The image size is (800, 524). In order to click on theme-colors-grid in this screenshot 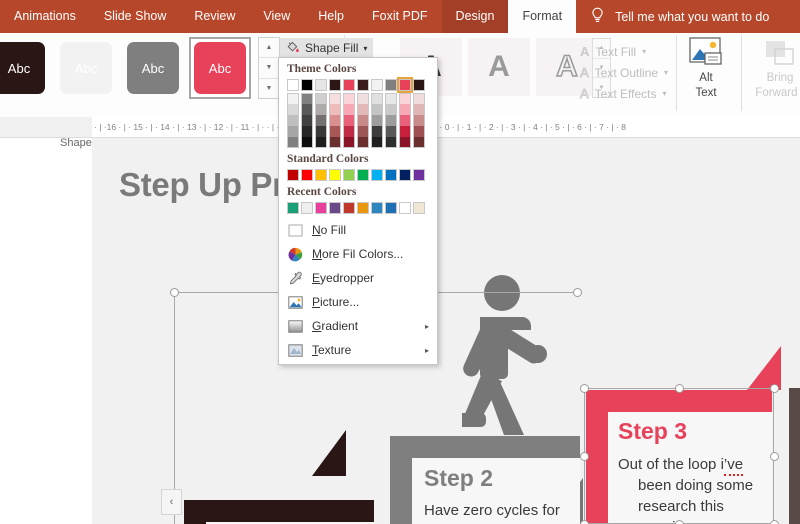, I will do `click(358, 120)`.